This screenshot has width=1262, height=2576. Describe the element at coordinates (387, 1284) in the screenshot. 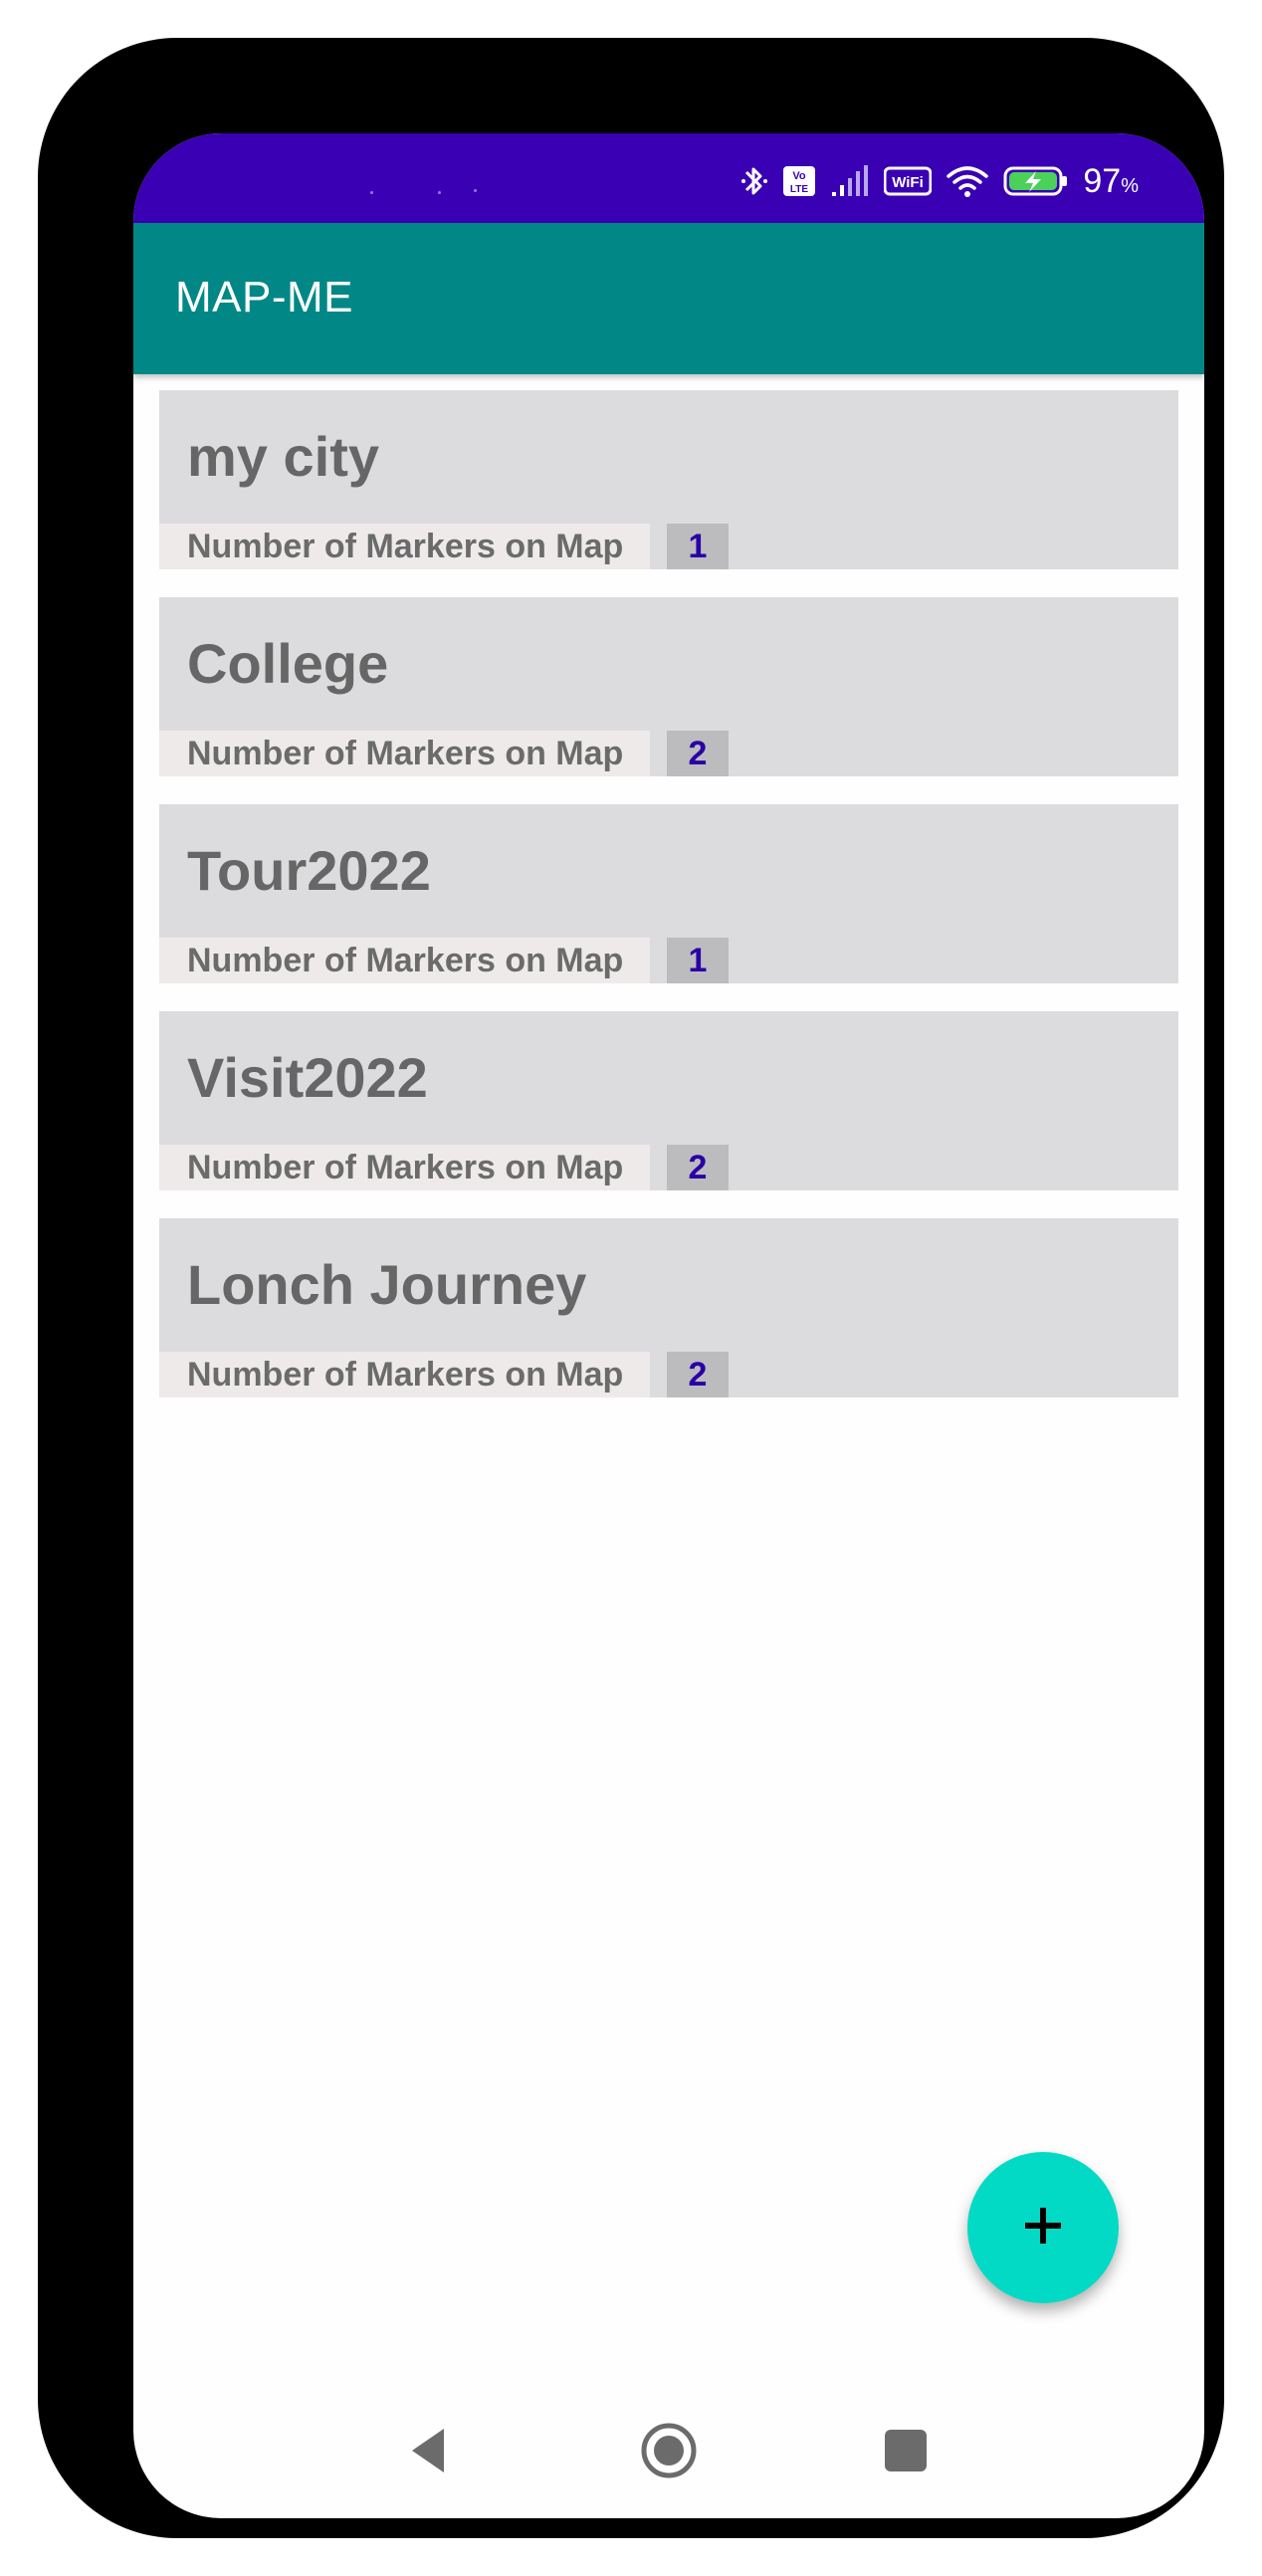

I see `map-name: Lonch Journey` at that location.